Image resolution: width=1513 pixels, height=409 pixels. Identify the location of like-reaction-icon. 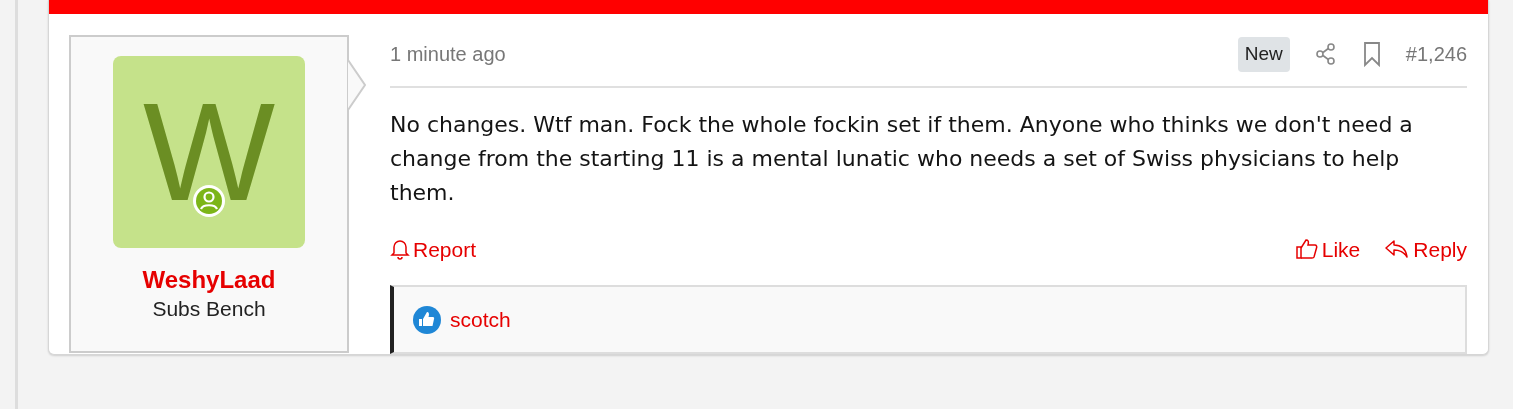
(427, 319).